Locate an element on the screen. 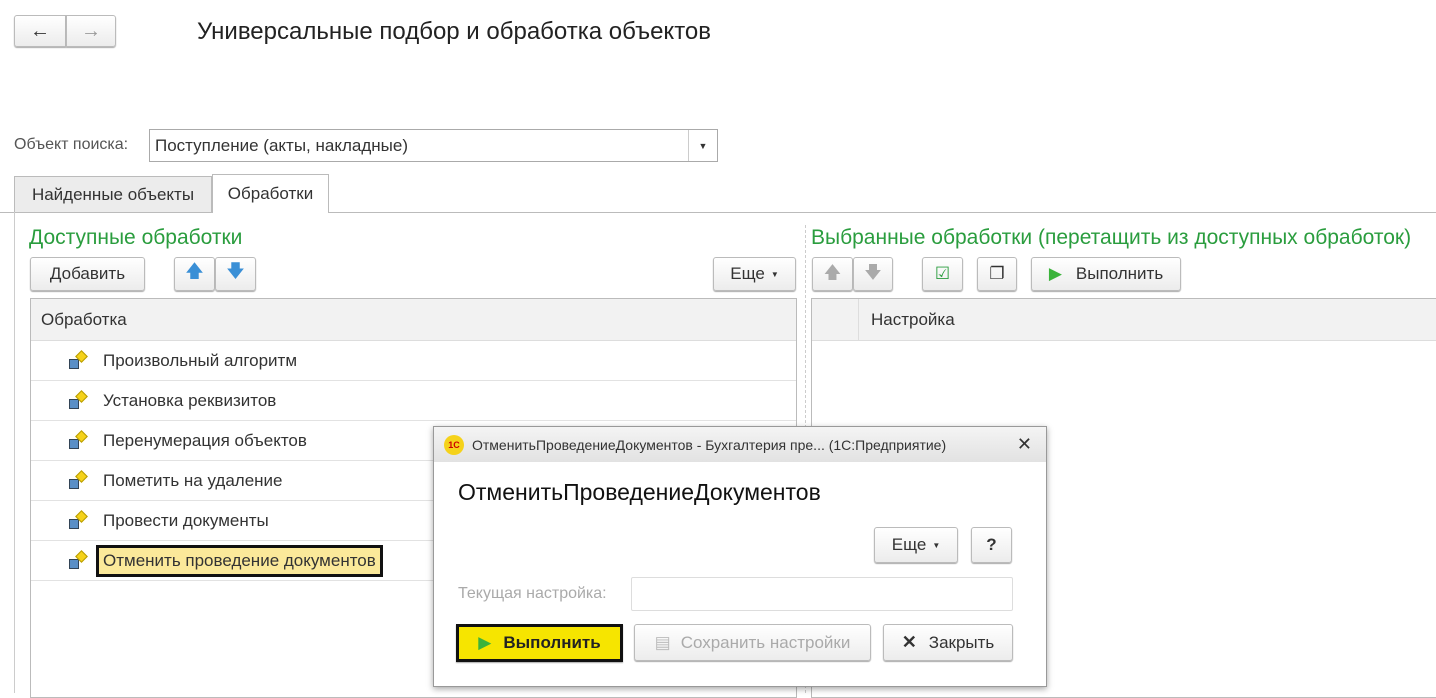 The image size is (1436, 698). move-up-button: 🡅 is located at coordinates (194, 274).